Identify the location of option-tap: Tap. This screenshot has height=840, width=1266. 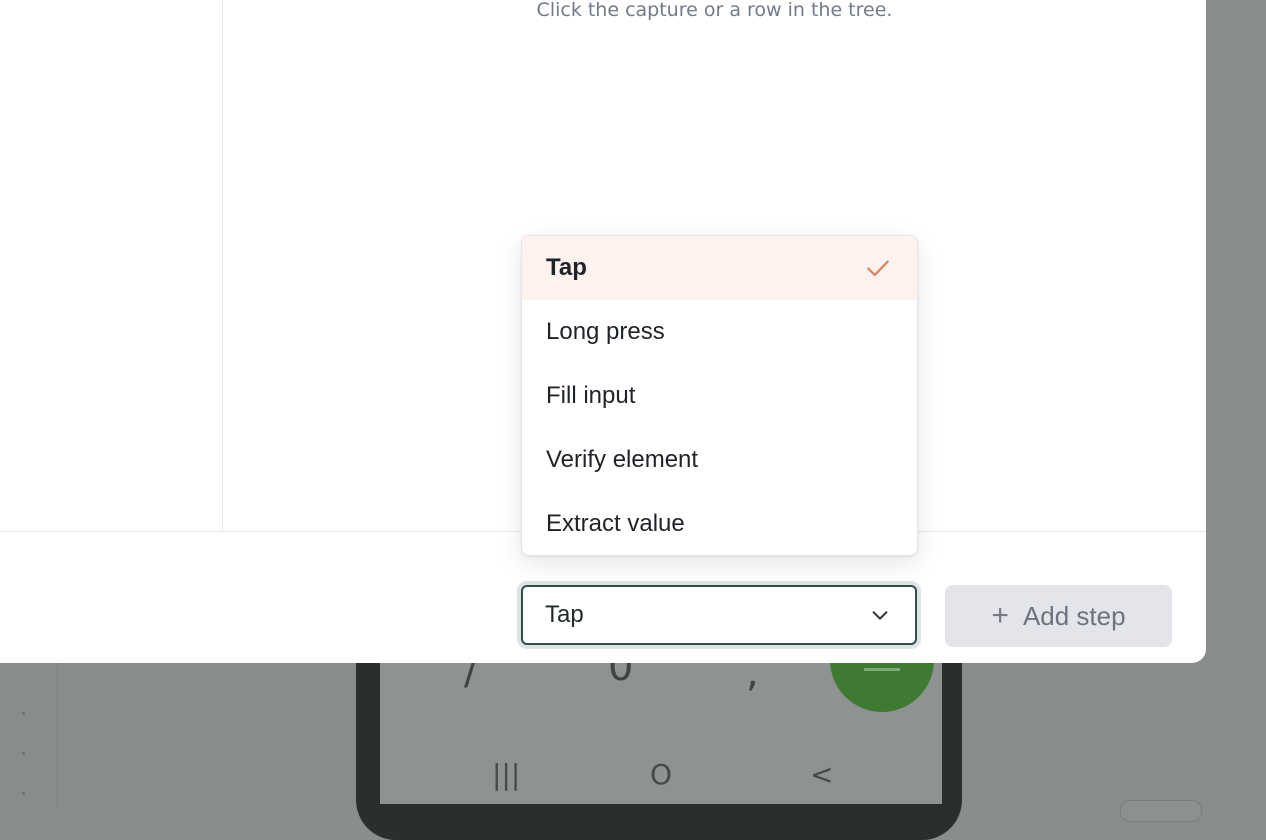
(719, 268).